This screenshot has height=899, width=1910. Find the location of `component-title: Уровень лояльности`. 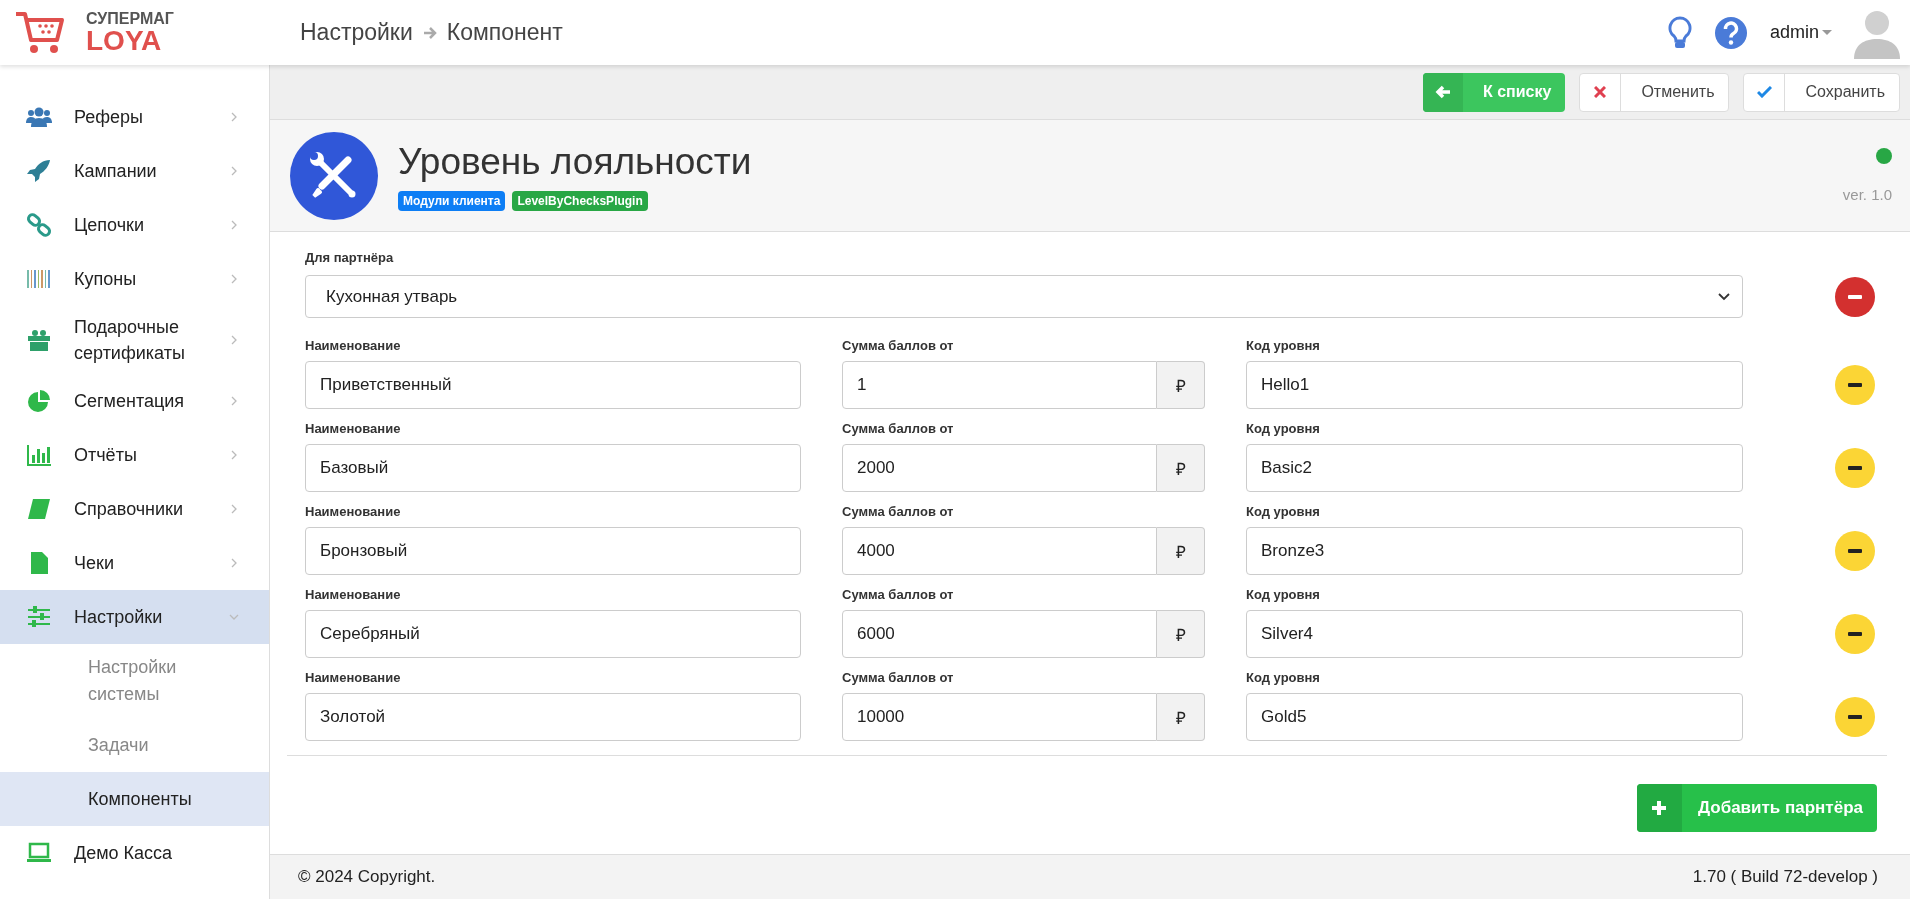

component-title: Уровень лояльности is located at coordinates (575, 161).